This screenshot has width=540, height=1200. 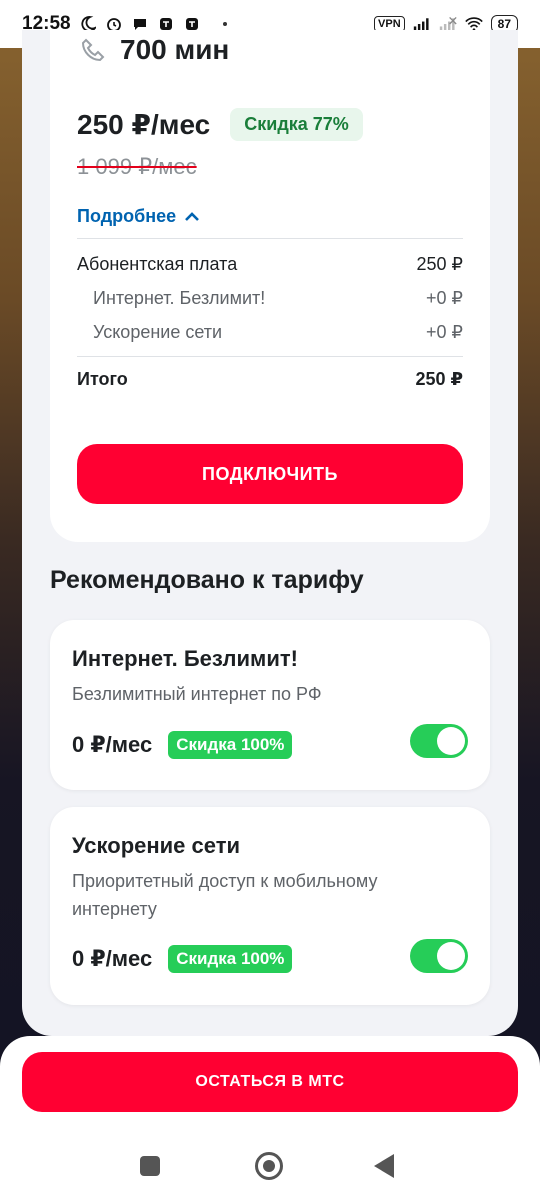 I want to click on breakdown-label: Интернет. Безлимит!, so click(x=179, y=298).